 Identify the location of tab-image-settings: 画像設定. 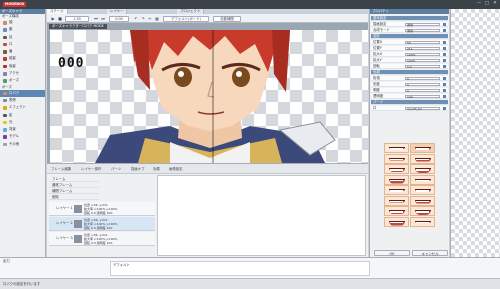
(176, 169).